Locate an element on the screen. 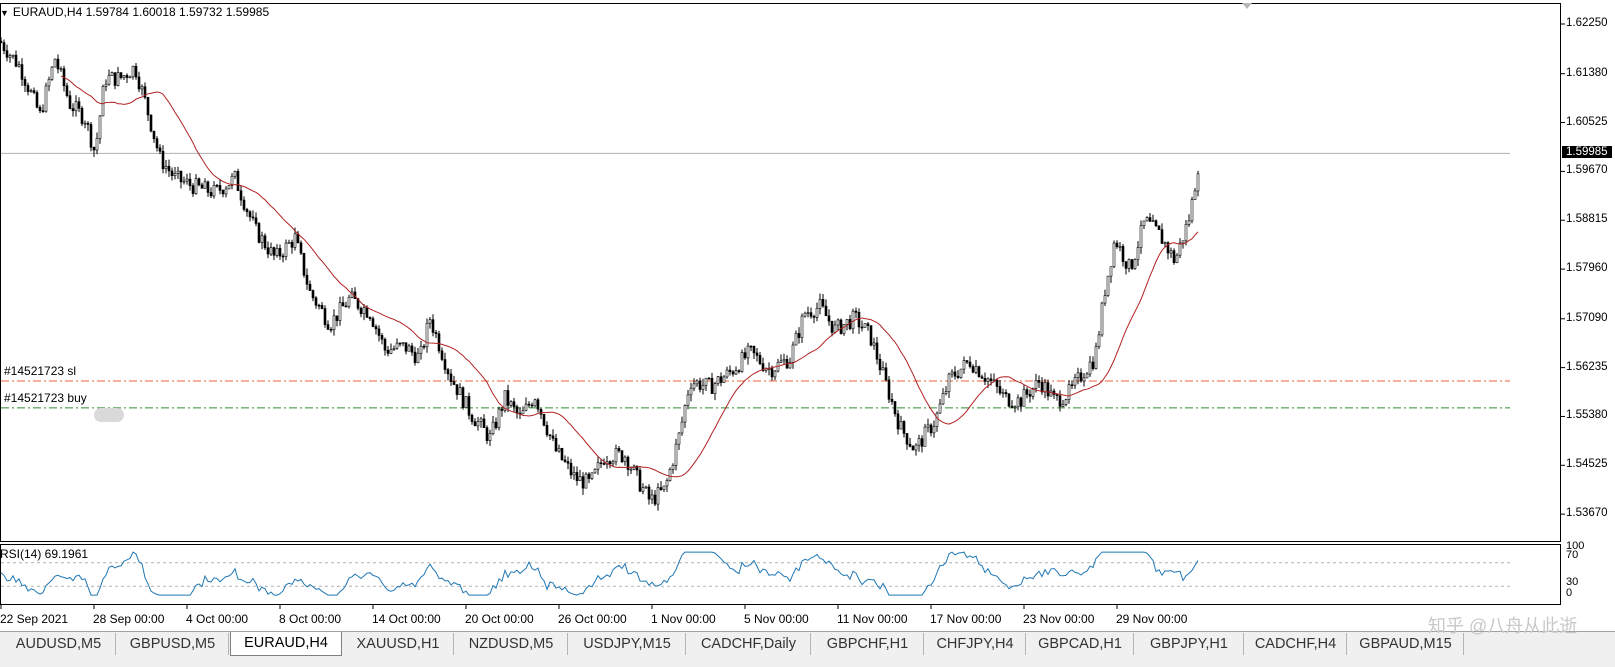 Image resolution: width=1615 pixels, height=667 pixels. time-axis-label: 5 Nov 00:00 is located at coordinates (776, 619).